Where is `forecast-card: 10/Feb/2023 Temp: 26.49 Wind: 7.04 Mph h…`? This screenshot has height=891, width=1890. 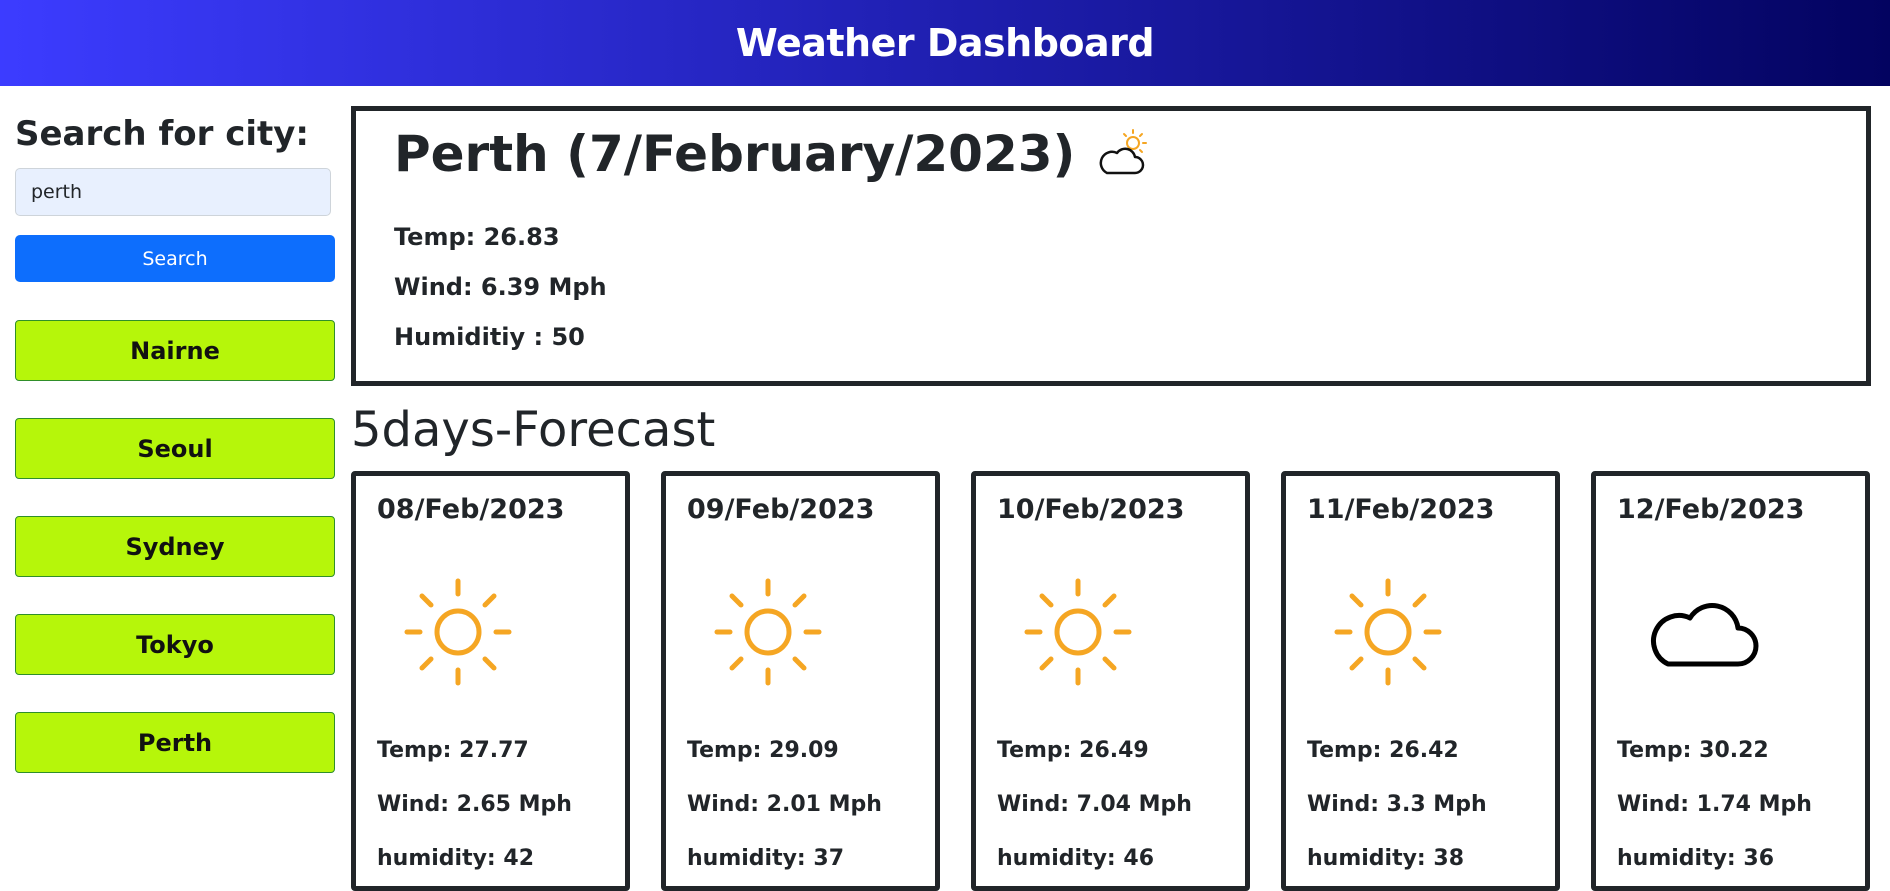
forecast-card: 10/Feb/2023 Temp: 26.49 Wind: 7.04 Mph h… is located at coordinates (1110, 681).